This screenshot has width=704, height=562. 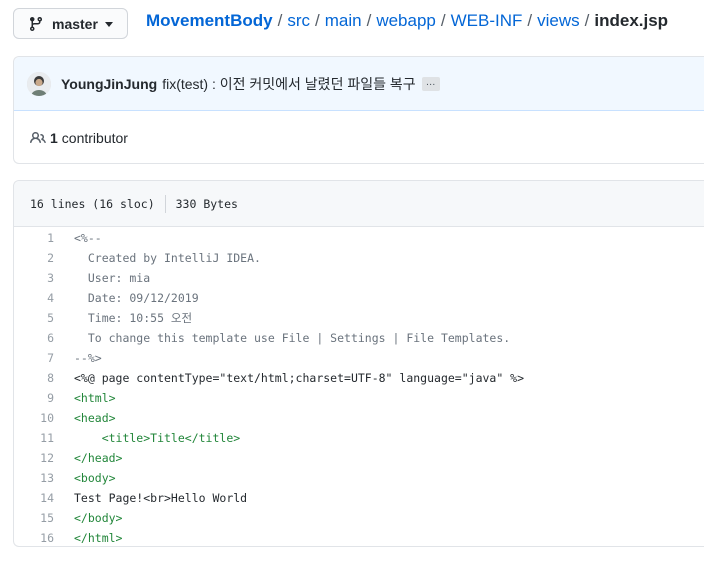 What do you see at coordinates (38, 138) in the screenshot?
I see `people-icon` at bounding box center [38, 138].